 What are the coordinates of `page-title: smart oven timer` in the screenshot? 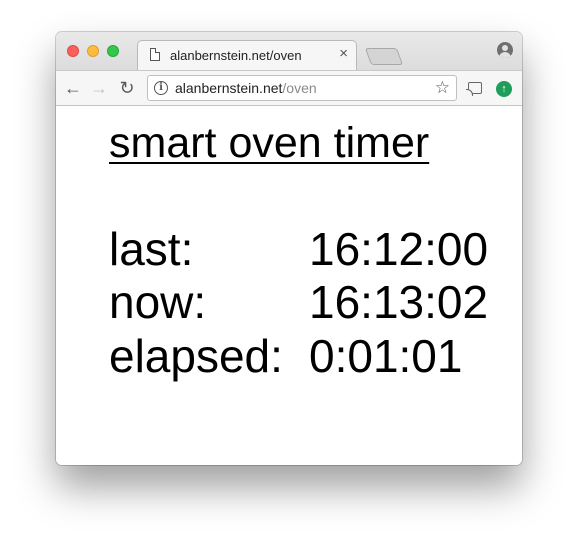 It's located at (269, 143).